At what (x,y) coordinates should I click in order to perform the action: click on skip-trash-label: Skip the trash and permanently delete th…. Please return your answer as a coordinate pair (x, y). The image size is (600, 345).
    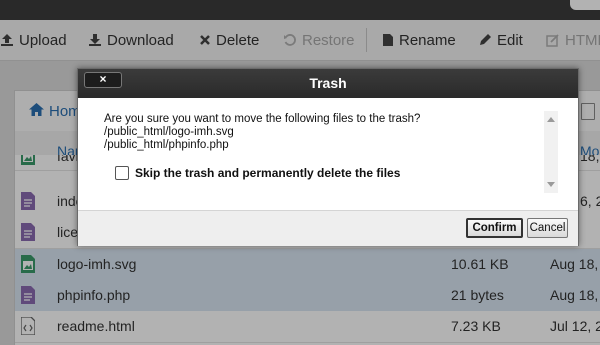
    Looking at the image, I should click on (268, 173).